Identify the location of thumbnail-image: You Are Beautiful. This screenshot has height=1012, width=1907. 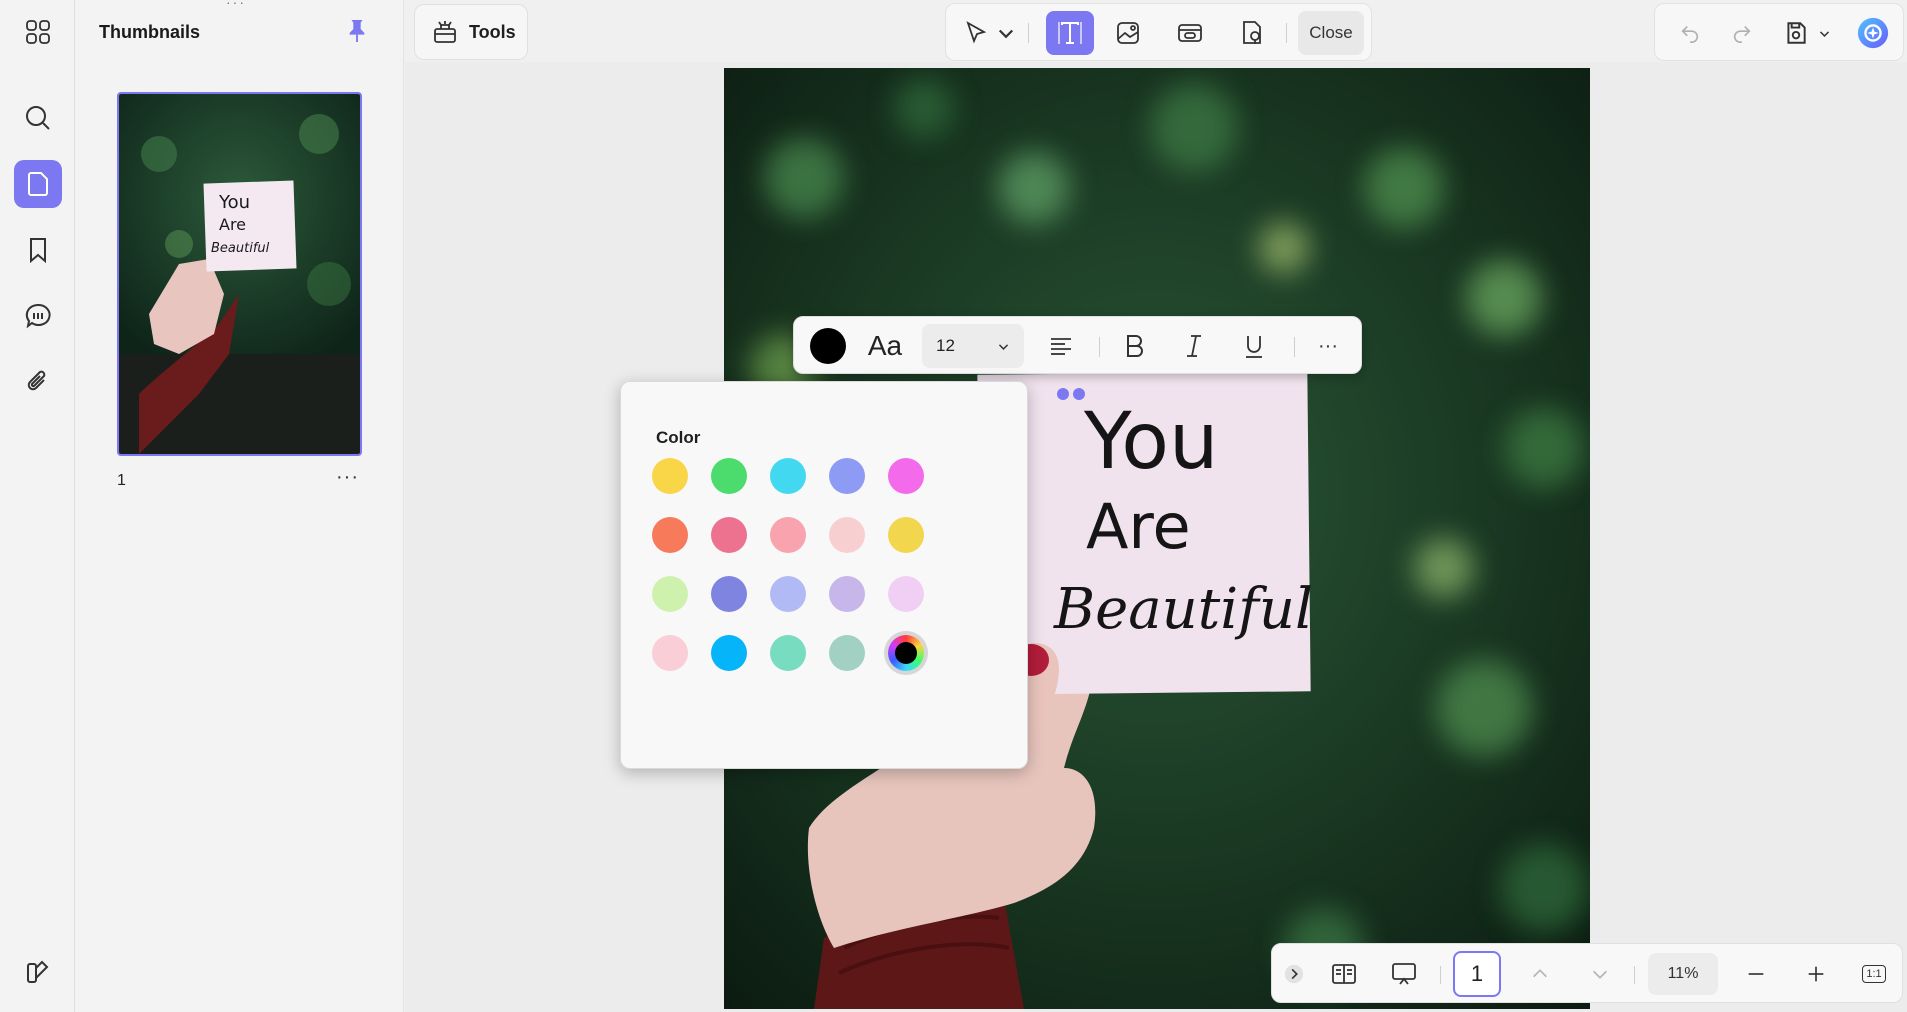
(239, 274).